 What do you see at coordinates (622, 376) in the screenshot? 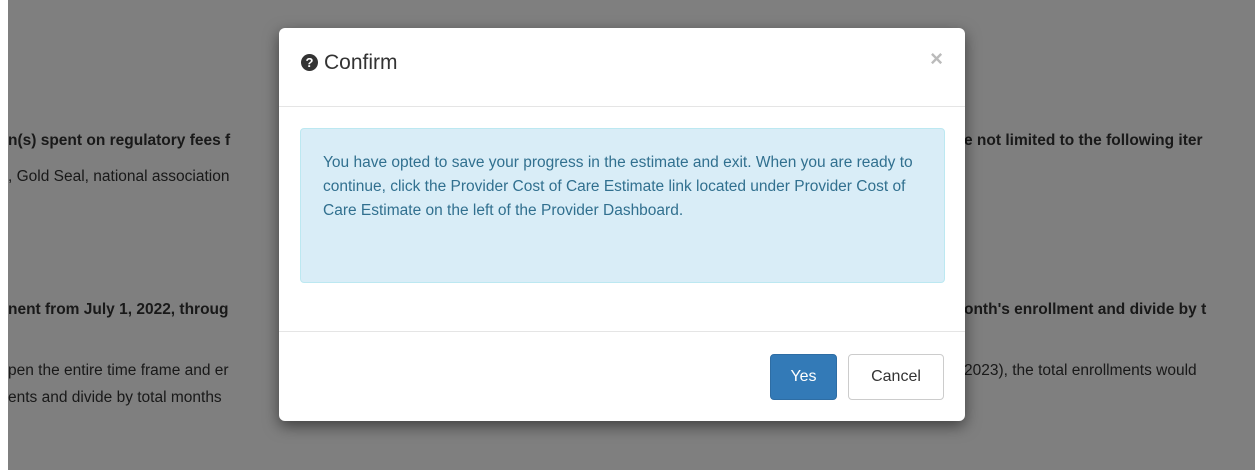
I see `modal-footer: Yes Cancel` at bounding box center [622, 376].